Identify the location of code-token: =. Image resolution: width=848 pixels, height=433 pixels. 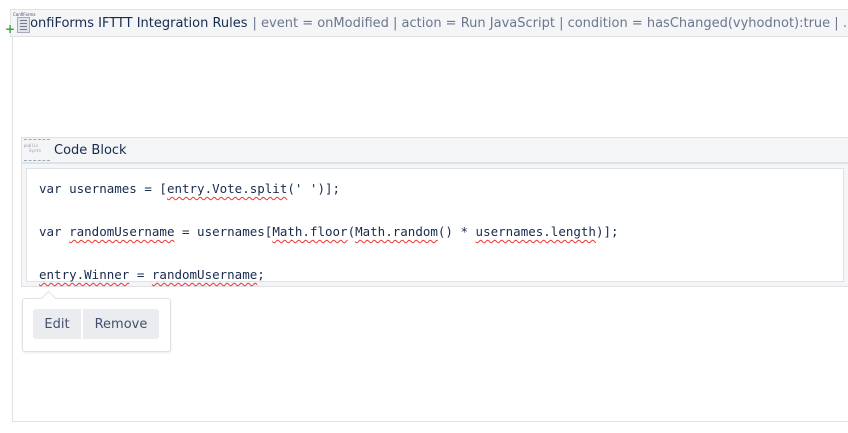
(140, 274).